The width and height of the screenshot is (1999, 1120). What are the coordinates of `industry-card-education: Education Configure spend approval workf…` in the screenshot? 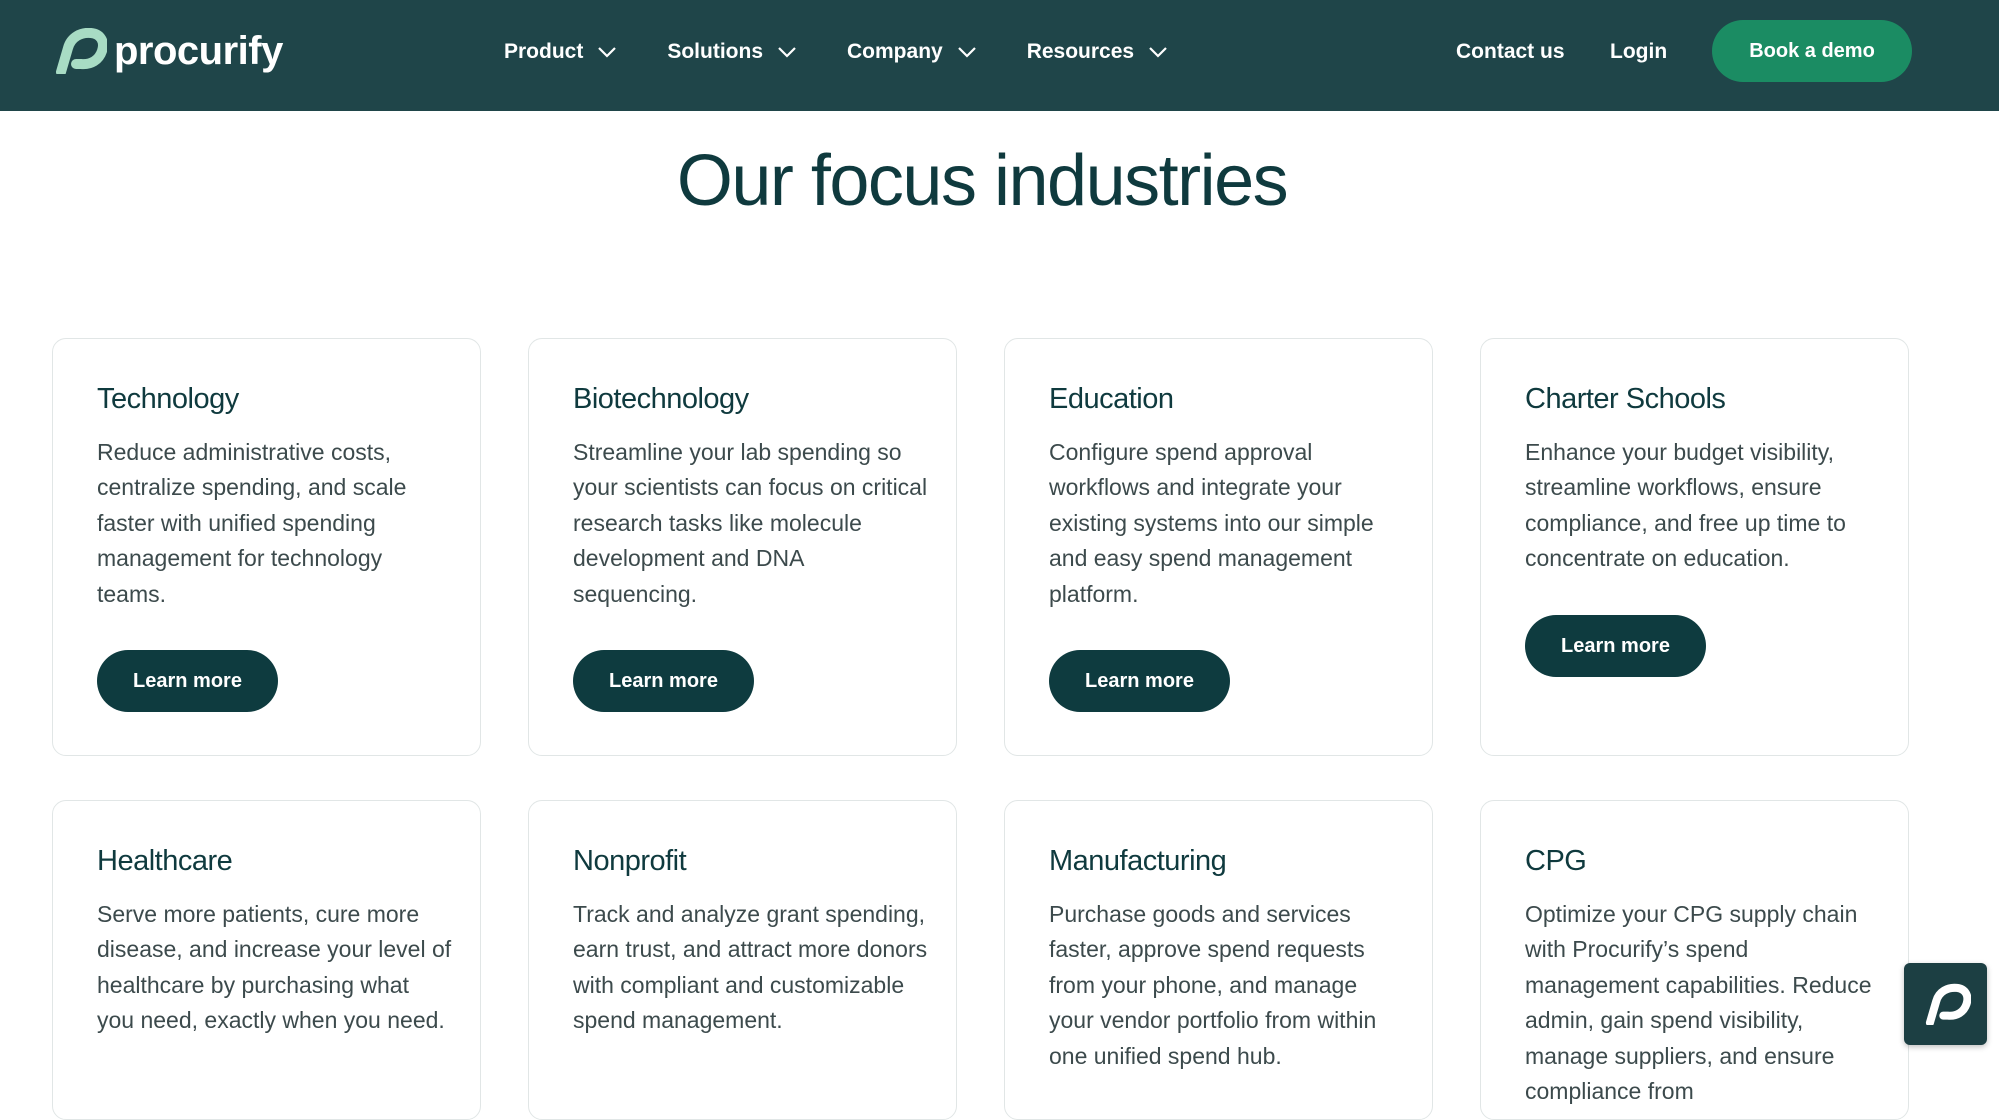 It's located at (1218, 547).